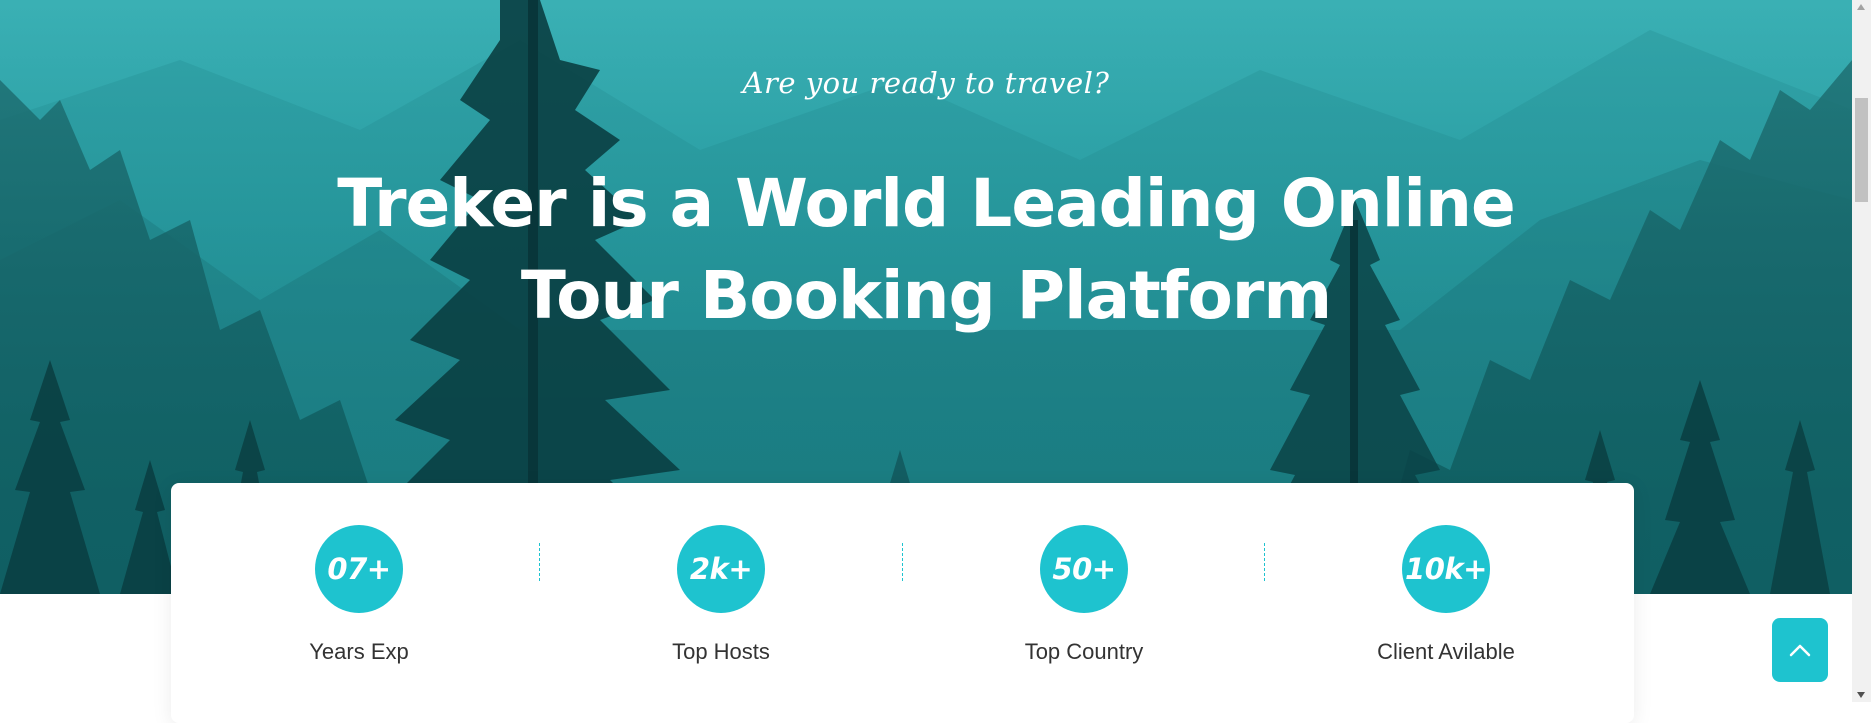  I want to click on hero-headline-line-1: Treker is a World Leading Online, so click(926, 203).